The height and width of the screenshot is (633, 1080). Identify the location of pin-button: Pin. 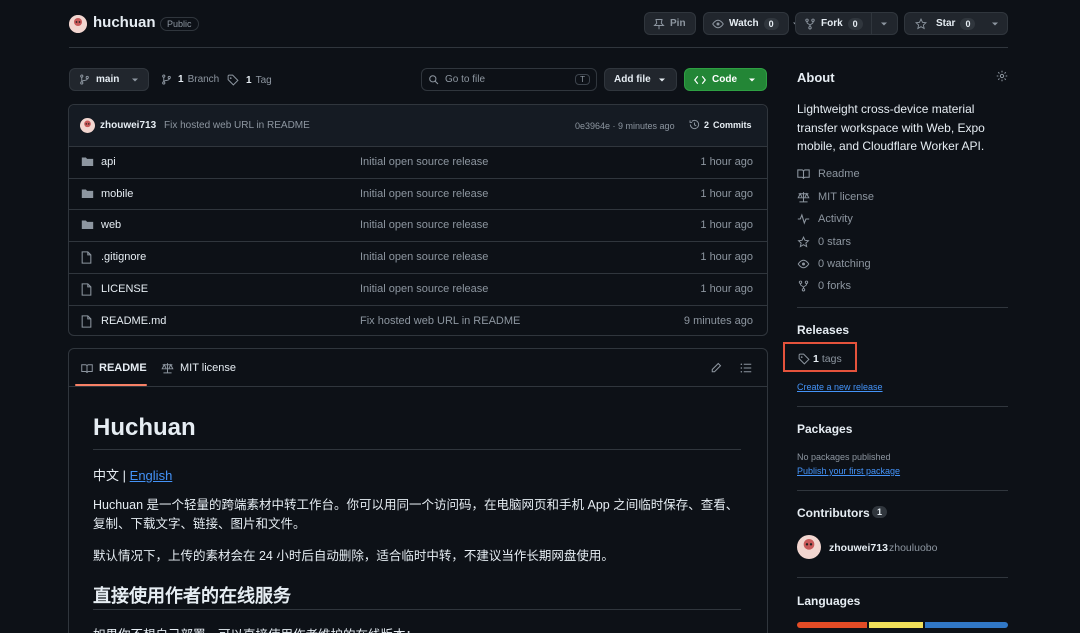
(670, 23).